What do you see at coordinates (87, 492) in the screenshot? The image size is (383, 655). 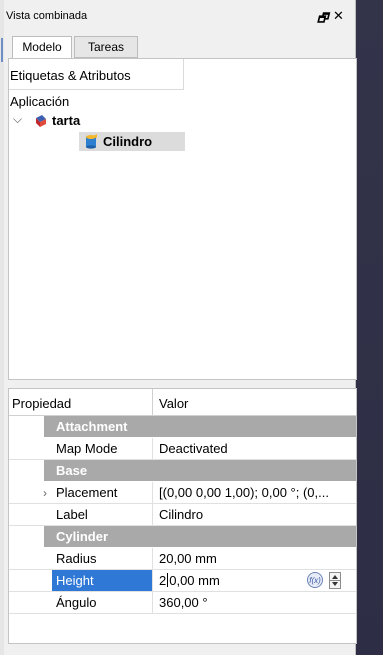 I see `property-key: Placement` at bounding box center [87, 492].